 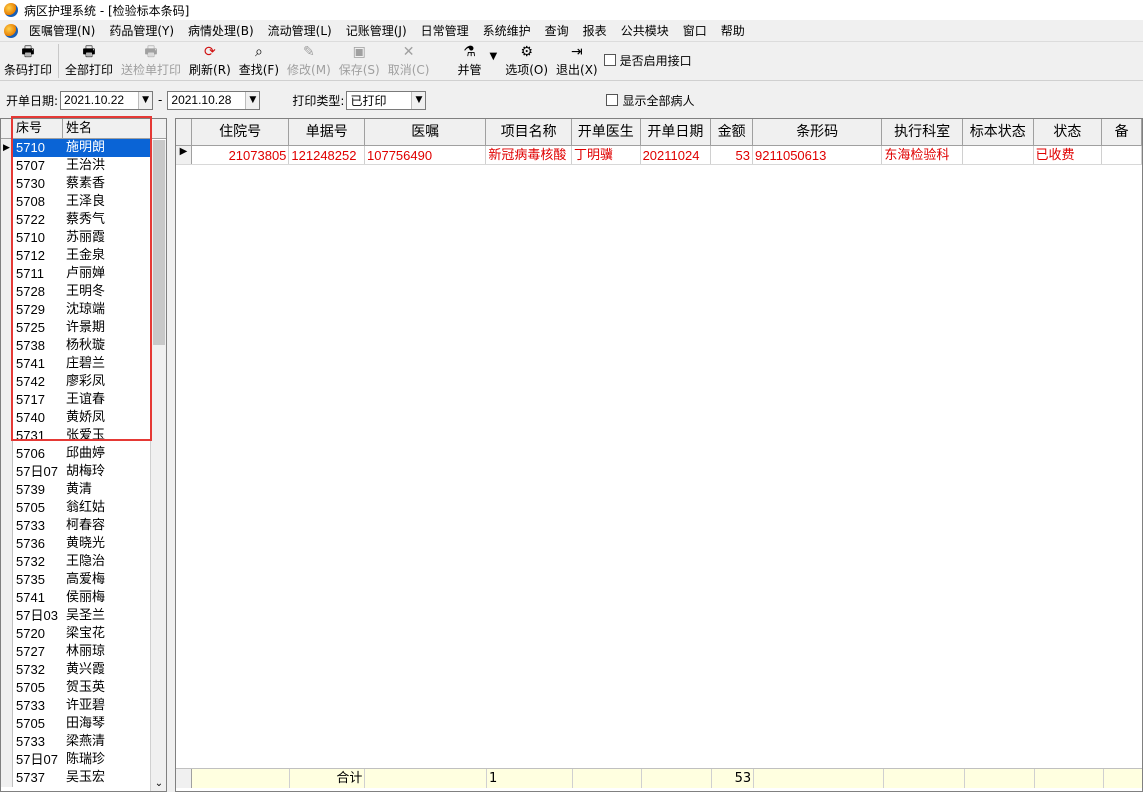 I want to click on patient-row: 5705 翁红姑, so click(x=83, y=508).